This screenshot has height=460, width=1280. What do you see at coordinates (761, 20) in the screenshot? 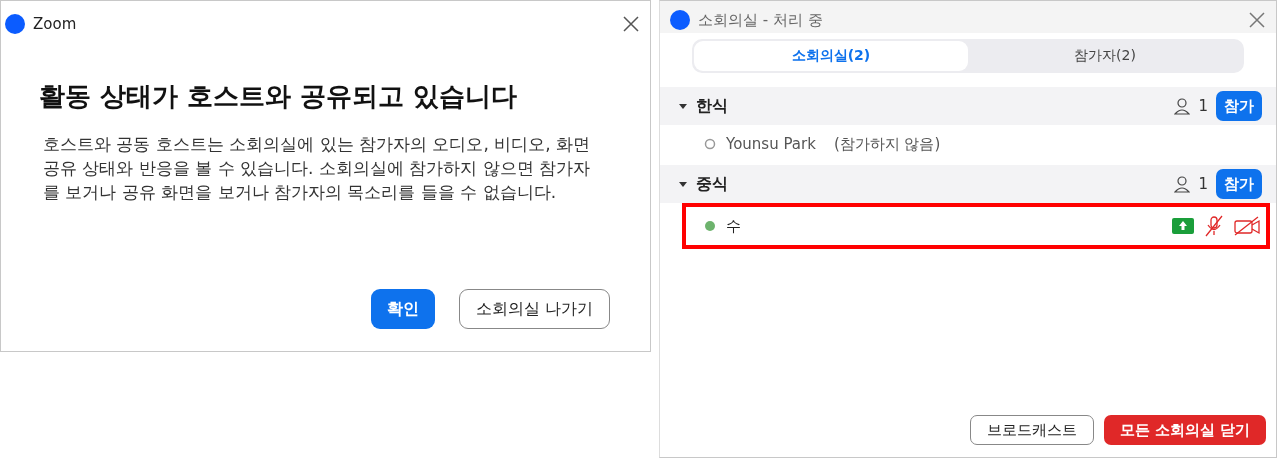
I see `window-title: 소회의실 - 처리 중` at bounding box center [761, 20].